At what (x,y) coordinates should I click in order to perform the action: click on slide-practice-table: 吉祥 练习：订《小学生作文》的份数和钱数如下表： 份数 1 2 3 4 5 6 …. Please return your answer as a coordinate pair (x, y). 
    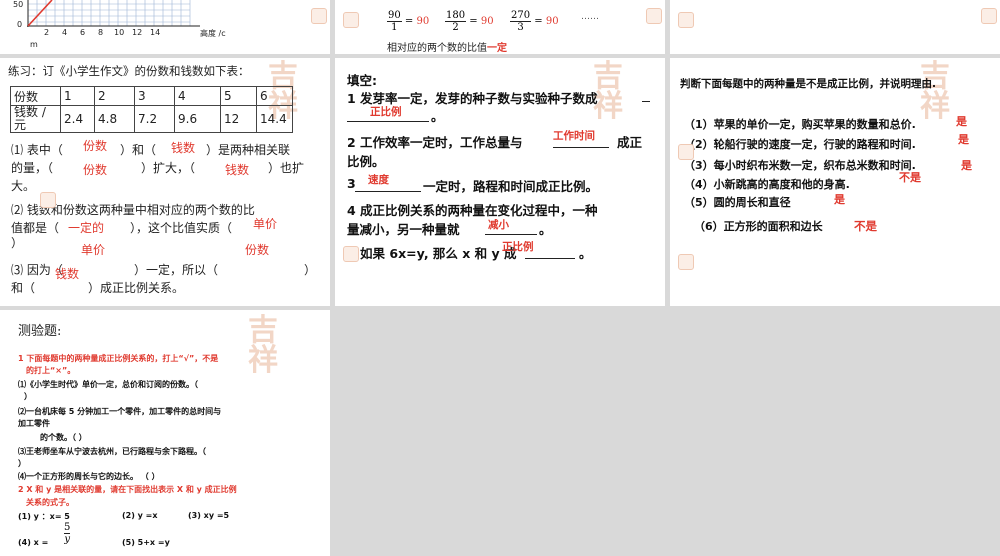
    Looking at the image, I should click on (165, 182).